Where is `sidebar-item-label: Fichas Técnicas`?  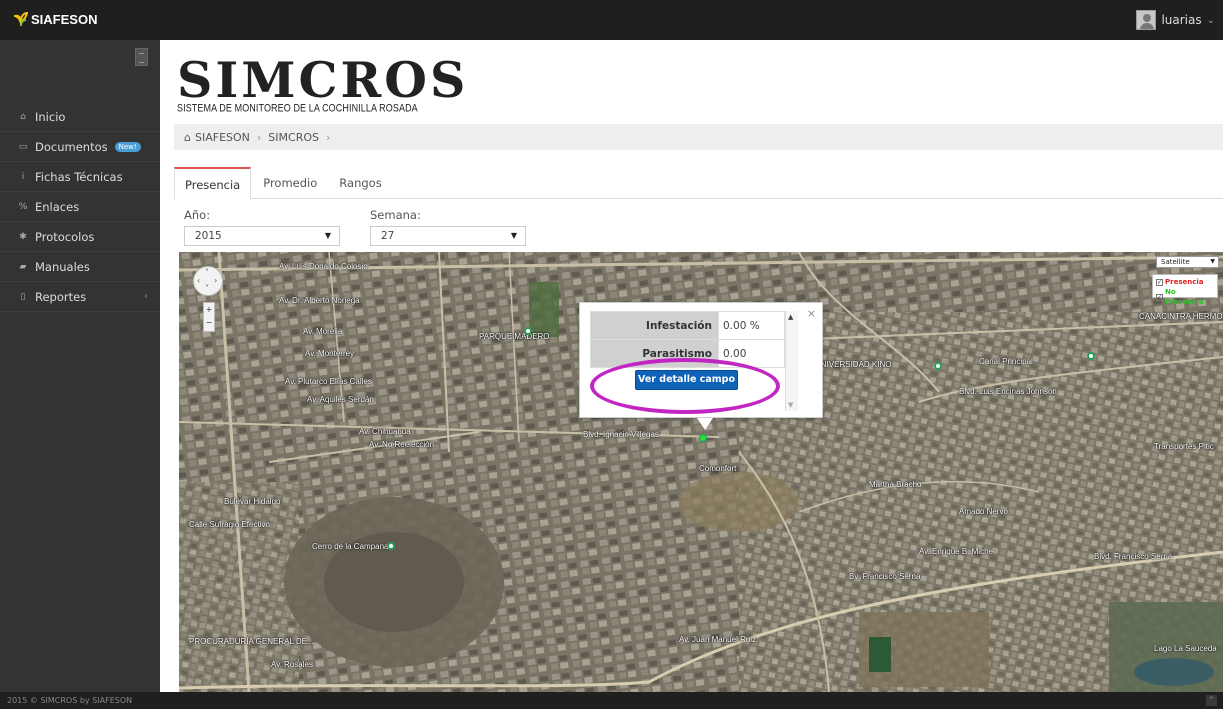
sidebar-item-label: Fichas Técnicas is located at coordinates (79, 176).